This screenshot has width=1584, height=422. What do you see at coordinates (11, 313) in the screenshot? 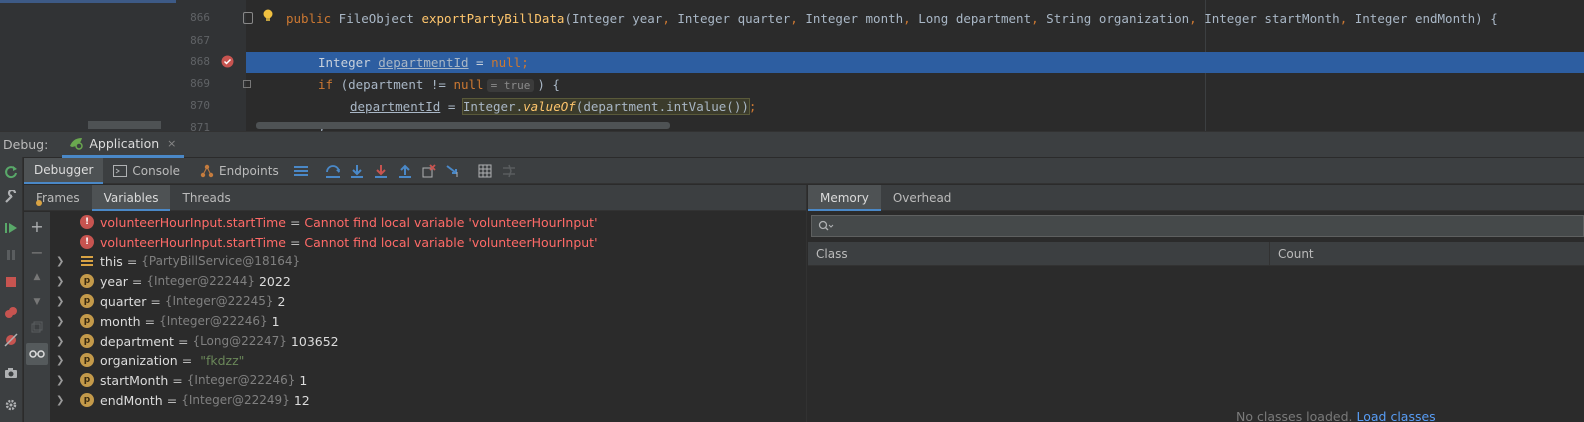
I see `view-breakpoints-icon` at bounding box center [11, 313].